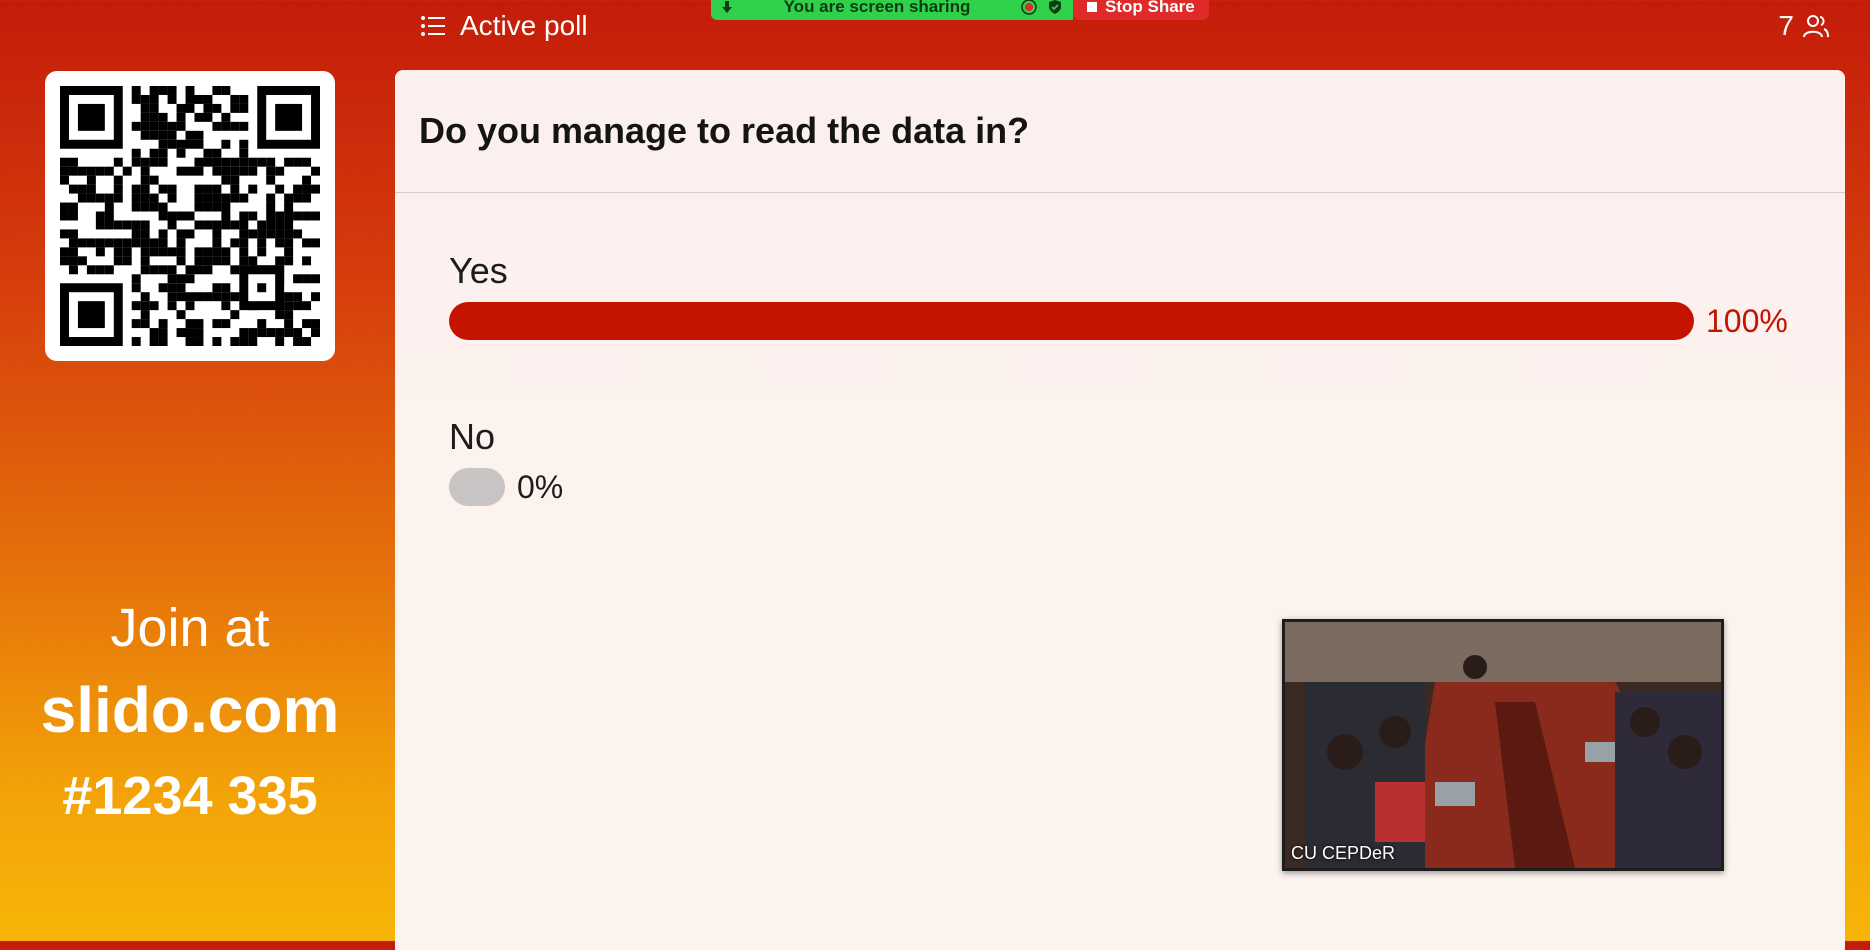 Image resolution: width=1870 pixels, height=950 pixels. I want to click on stop-share-label: Stop Share, so click(1150, 8).